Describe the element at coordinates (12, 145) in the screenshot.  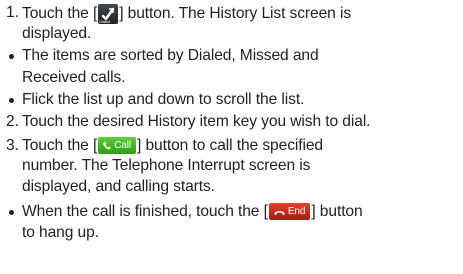
I see `step-3-number: 3.` at that location.